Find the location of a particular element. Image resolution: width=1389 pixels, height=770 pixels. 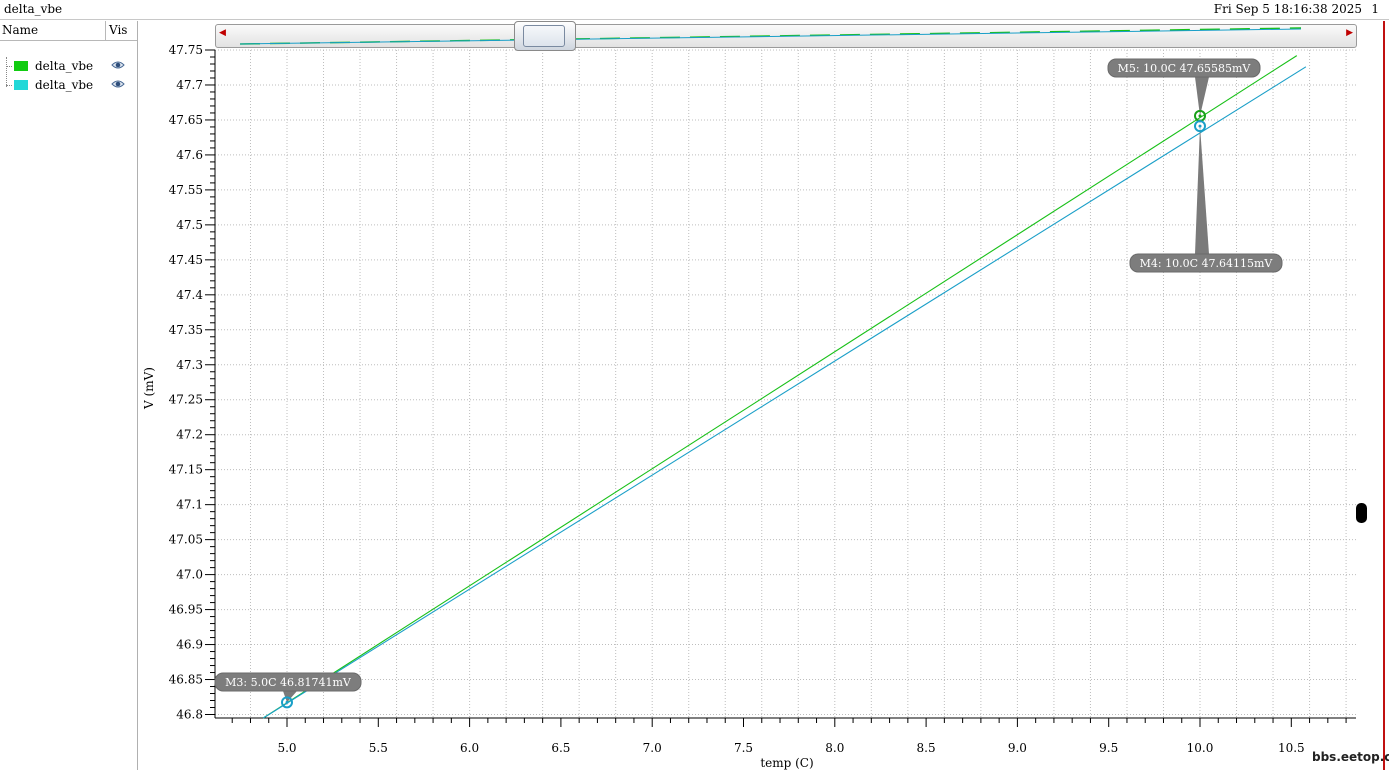

scroll-thumb-grip is located at coordinates (544, 36).